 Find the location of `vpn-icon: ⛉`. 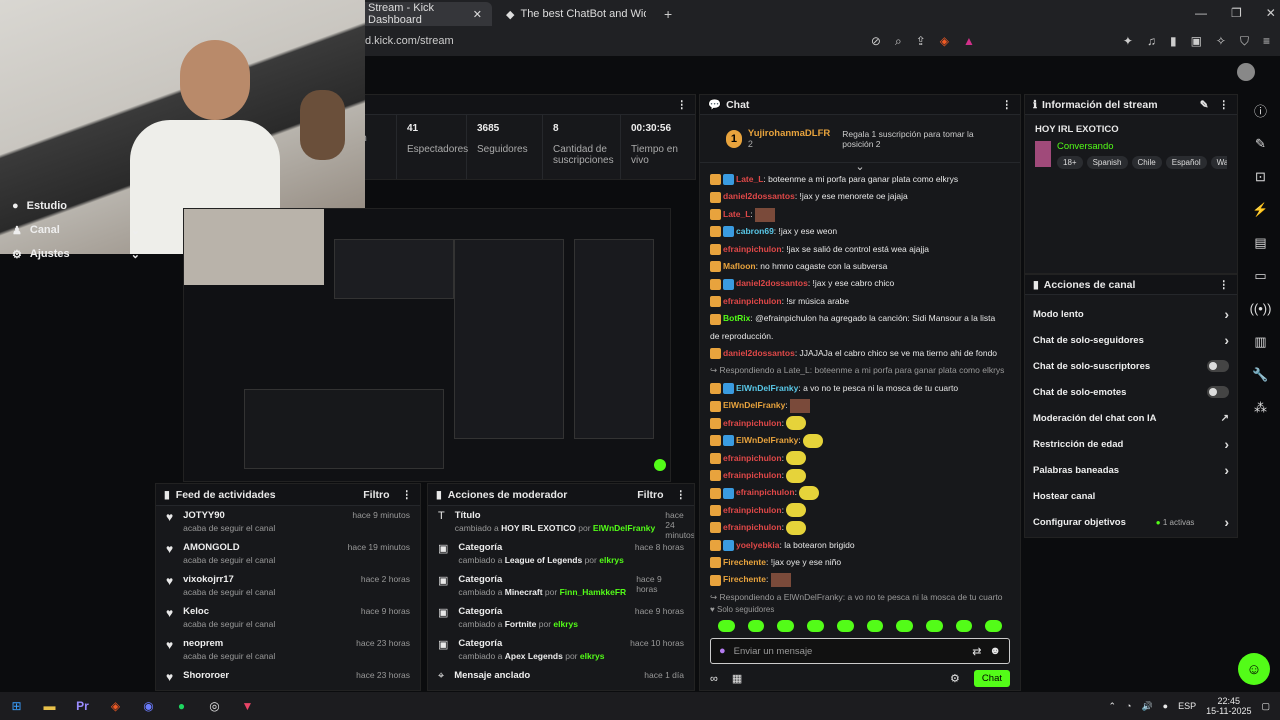

vpn-icon: ⛉ is located at coordinates (1244, 41).